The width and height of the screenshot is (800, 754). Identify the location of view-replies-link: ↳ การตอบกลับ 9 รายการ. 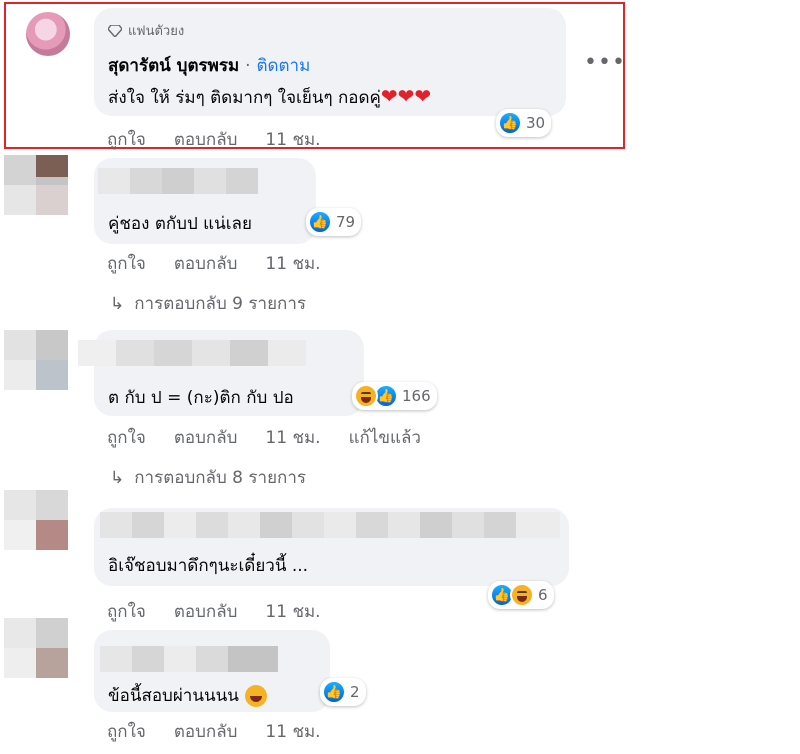
(208, 303).